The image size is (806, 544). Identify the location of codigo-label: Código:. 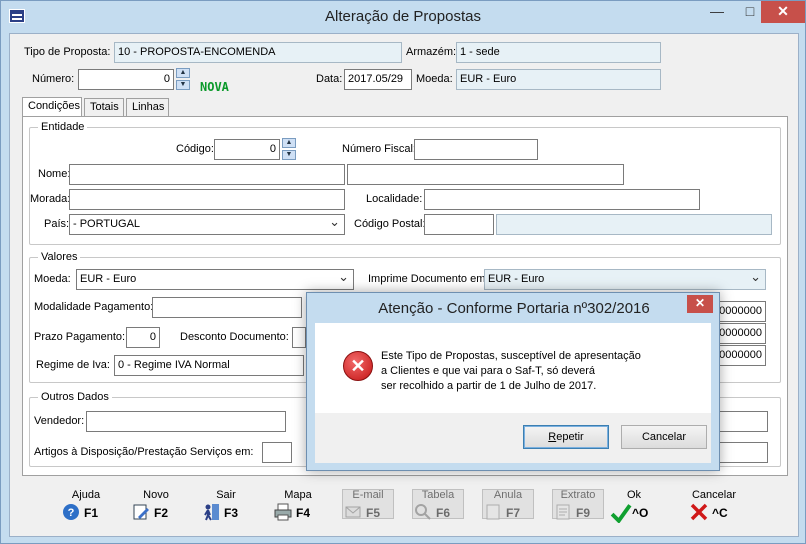
(195, 149).